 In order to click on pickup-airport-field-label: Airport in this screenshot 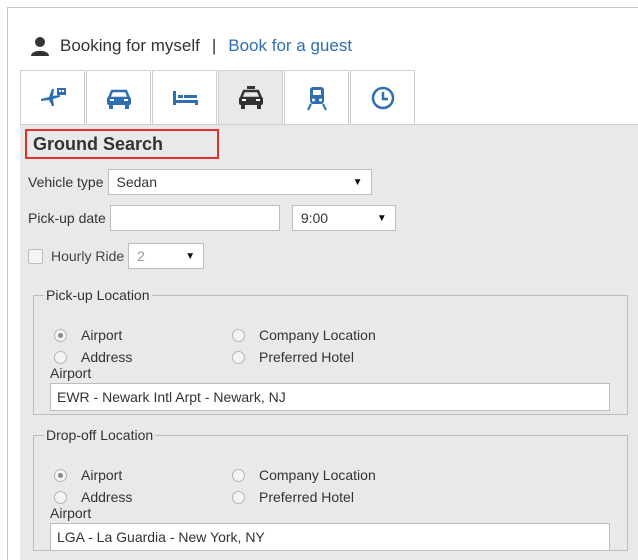, I will do `click(71, 373)`.